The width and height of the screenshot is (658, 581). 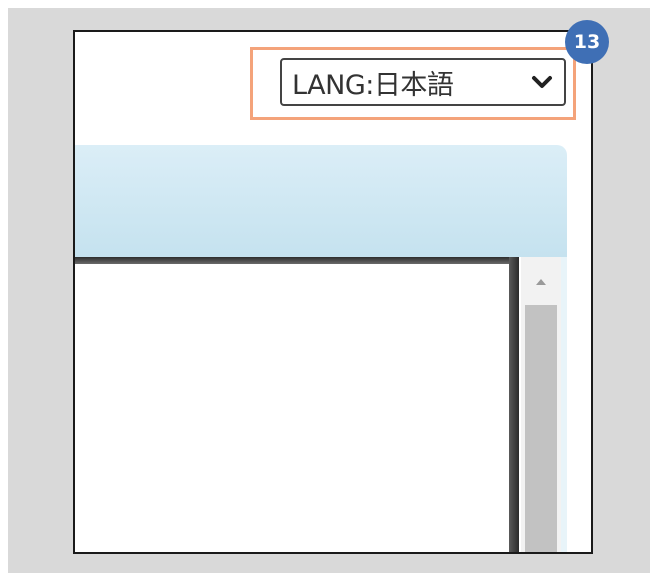 I want to click on scroll-up-arrow-icon, so click(x=541, y=282).